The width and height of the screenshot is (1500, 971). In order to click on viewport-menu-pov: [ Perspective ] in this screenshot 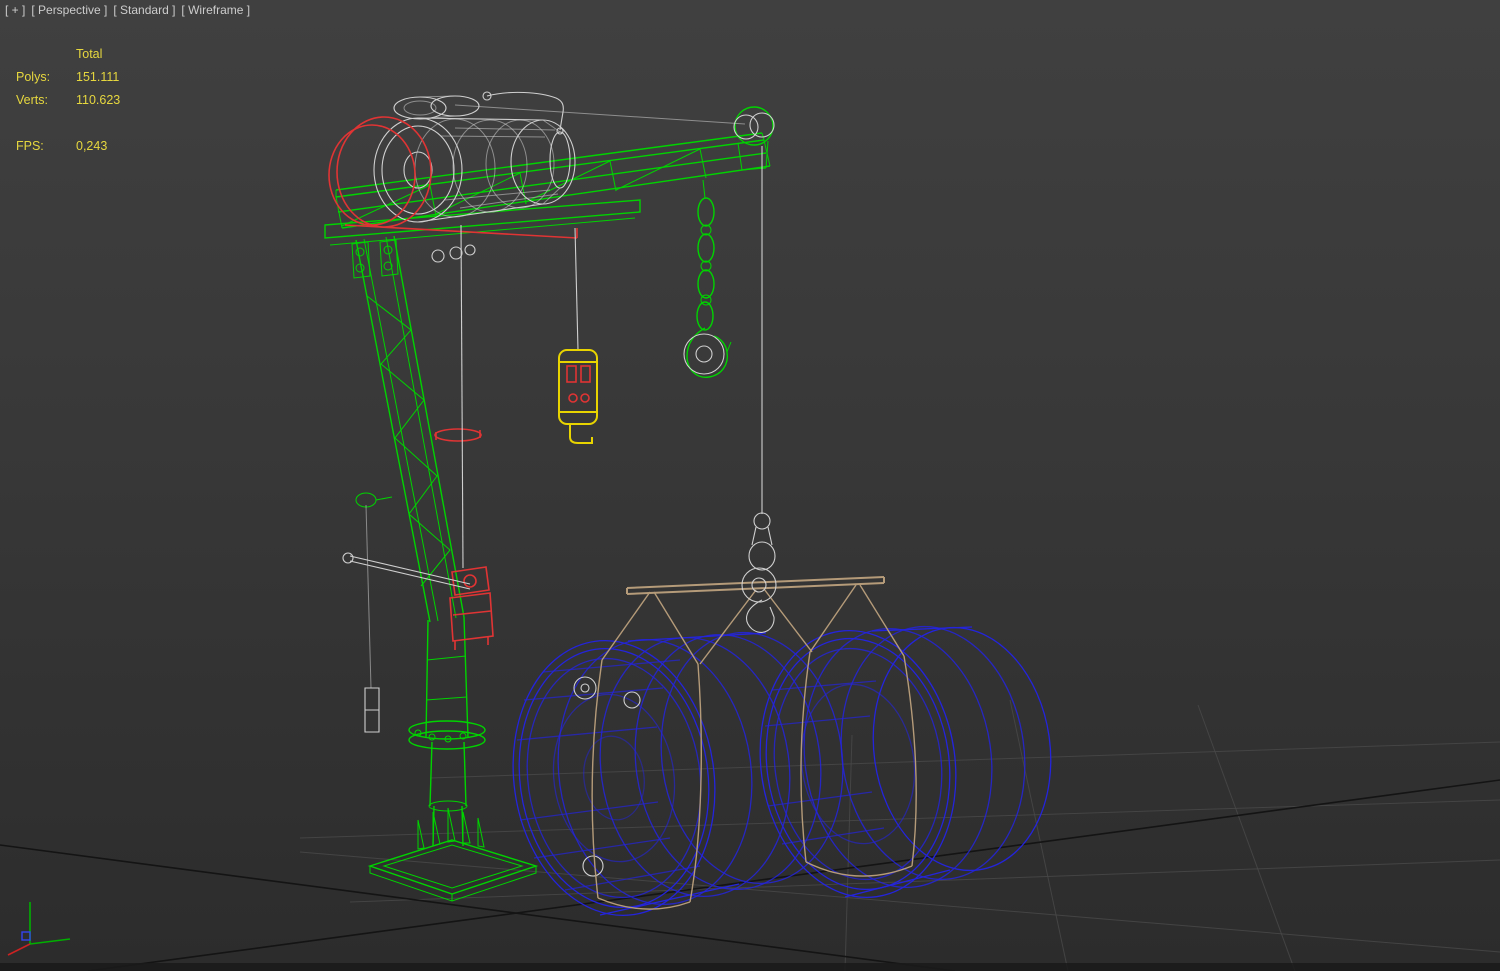, I will do `click(69, 10)`.